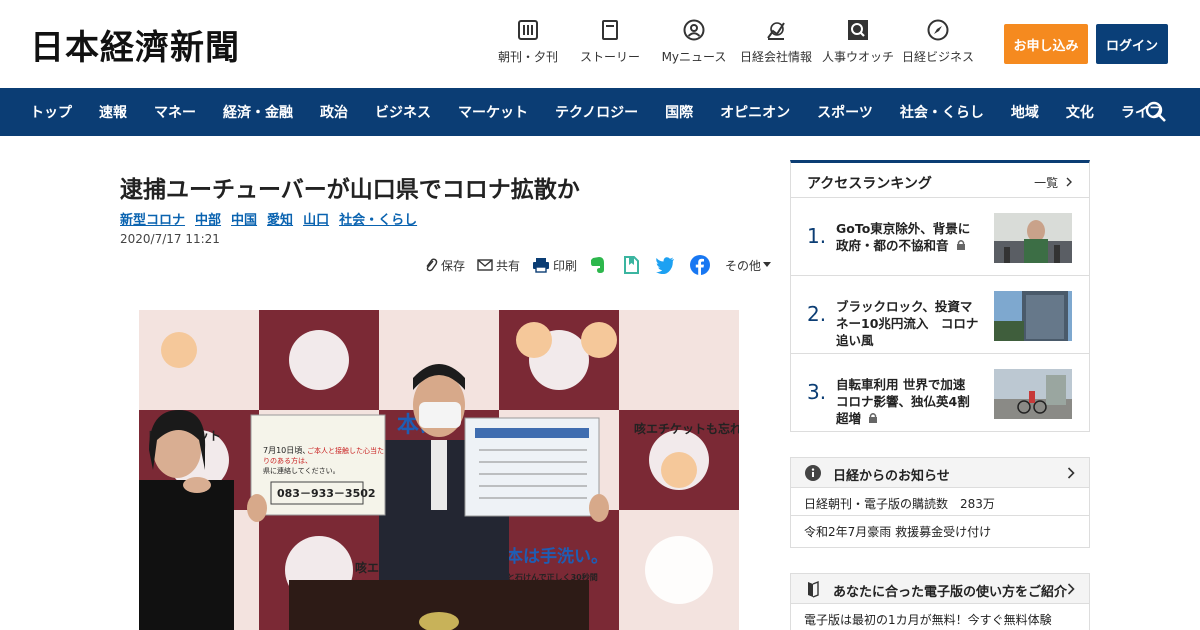 The image size is (1200, 630). Describe the element at coordinates (686, 428) in the screenshot. I see `backdrop-text: 咳エチケットも忘れ` at that location.